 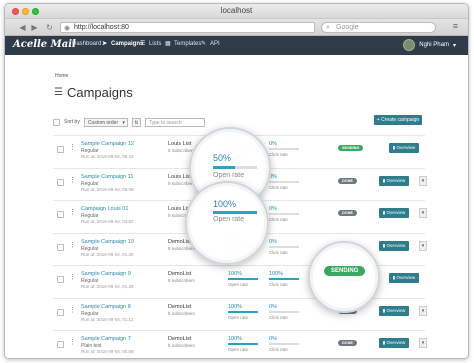 What do you see at coordinates (429, 45) in the screenshot?
I see `user-menu: Nghi Pham ▾` at bounding box center [429, 45].